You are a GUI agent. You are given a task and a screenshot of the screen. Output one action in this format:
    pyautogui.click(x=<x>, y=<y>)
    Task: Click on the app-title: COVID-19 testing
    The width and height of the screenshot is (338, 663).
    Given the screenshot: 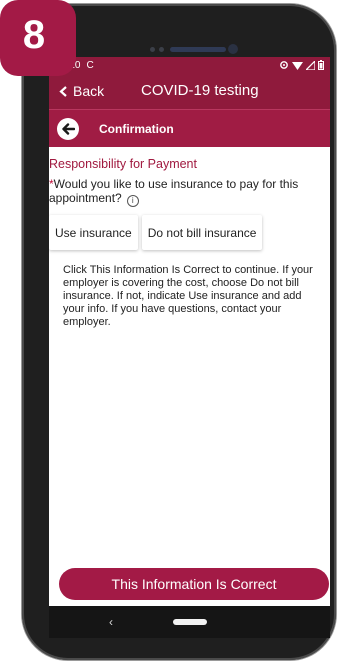 What is the action you would take?
    pyautogui.click(x=200, y=90)
    